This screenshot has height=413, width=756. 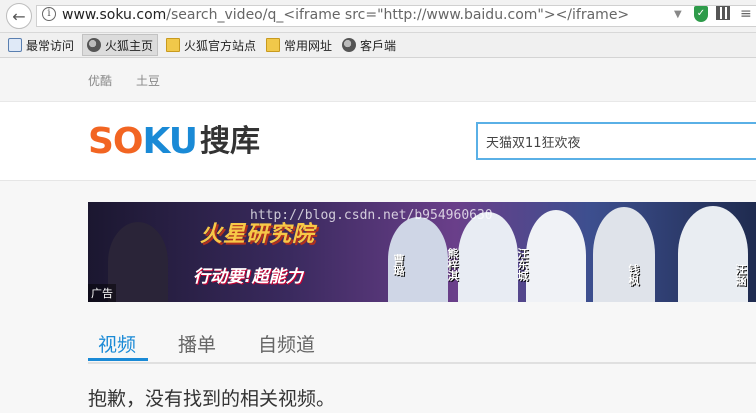 I want to click on soku-logo: SOKU, so click(x=143, y=141).